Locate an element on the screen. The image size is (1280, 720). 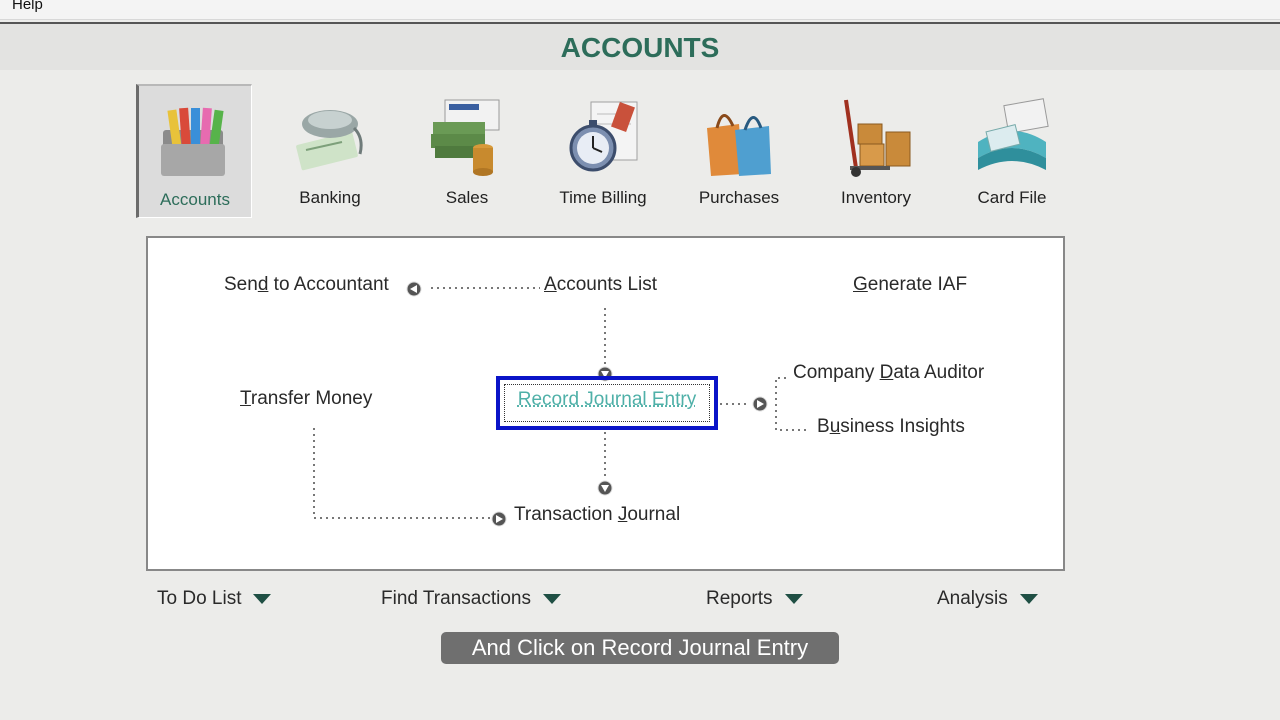
module-sales: Sales is located at coordinates (467, 151).